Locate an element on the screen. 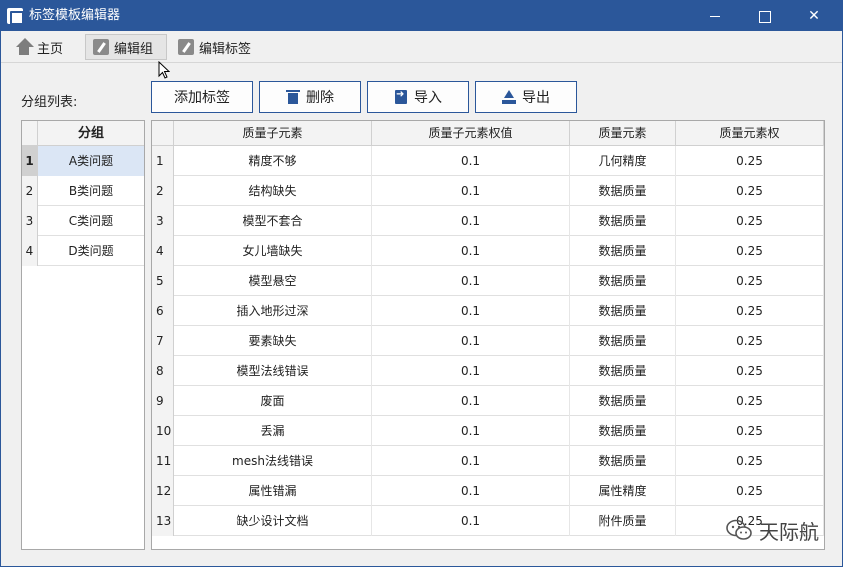 This screenshot has height=567, width=843. table-row: 1 精度不够 0.1 几何精度 0.25 is located at coordinates (488, 161).